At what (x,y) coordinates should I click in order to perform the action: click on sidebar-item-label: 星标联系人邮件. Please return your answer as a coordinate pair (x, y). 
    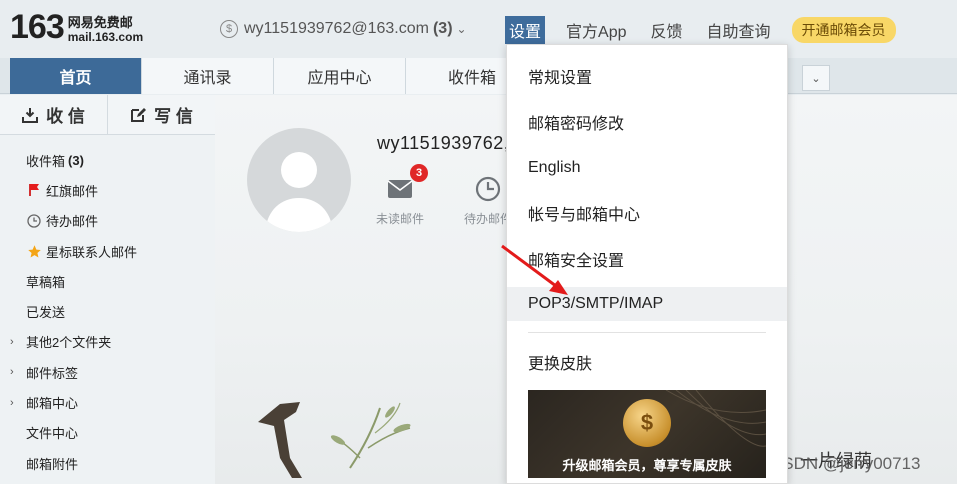
    Looking at the image, I should click on (92, 252).